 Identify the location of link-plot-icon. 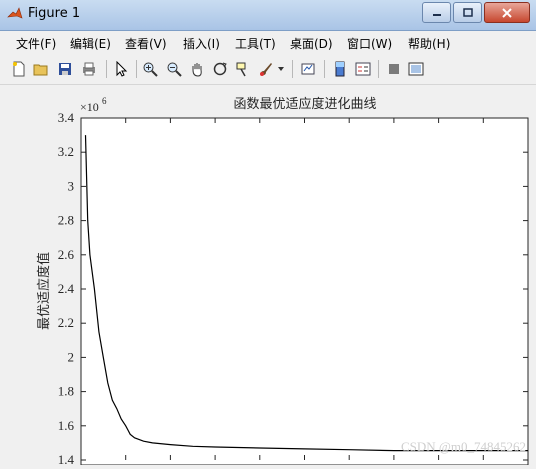
(308, 69).